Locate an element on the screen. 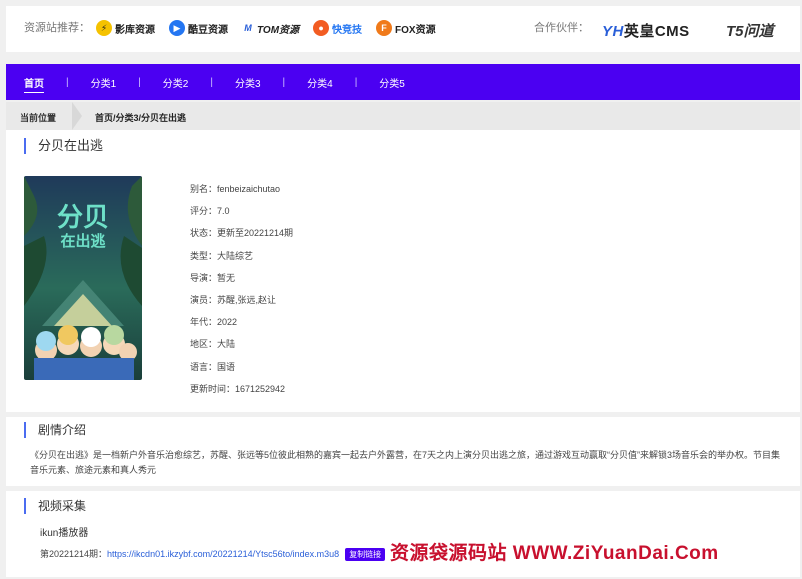  poster-image: 分贝 在出逃 is located at coordinates (83, 278).